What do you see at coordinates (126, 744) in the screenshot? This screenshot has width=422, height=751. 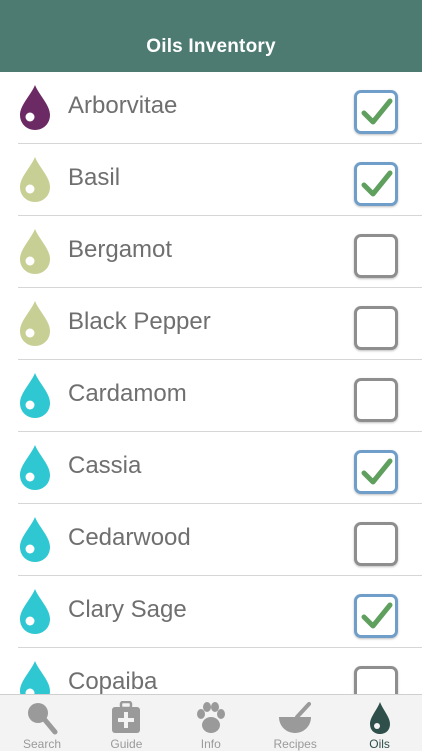 I see `tab-label: Guide` at bounding box center [126, 744].